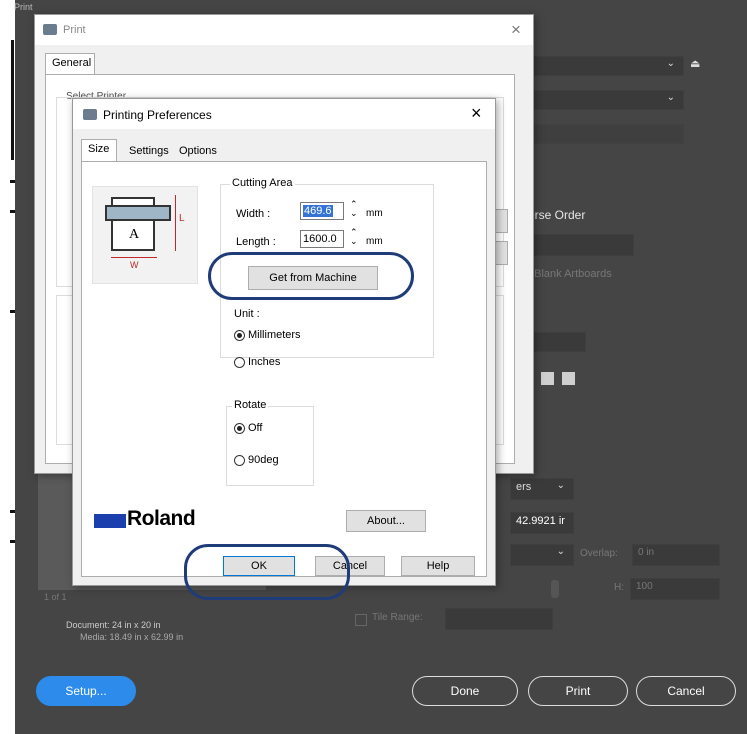 This screenshot has width=747, height=734. Describe the element at coordinates (134, 265) in the screenshot. I see `diagram-w: W` at that location.